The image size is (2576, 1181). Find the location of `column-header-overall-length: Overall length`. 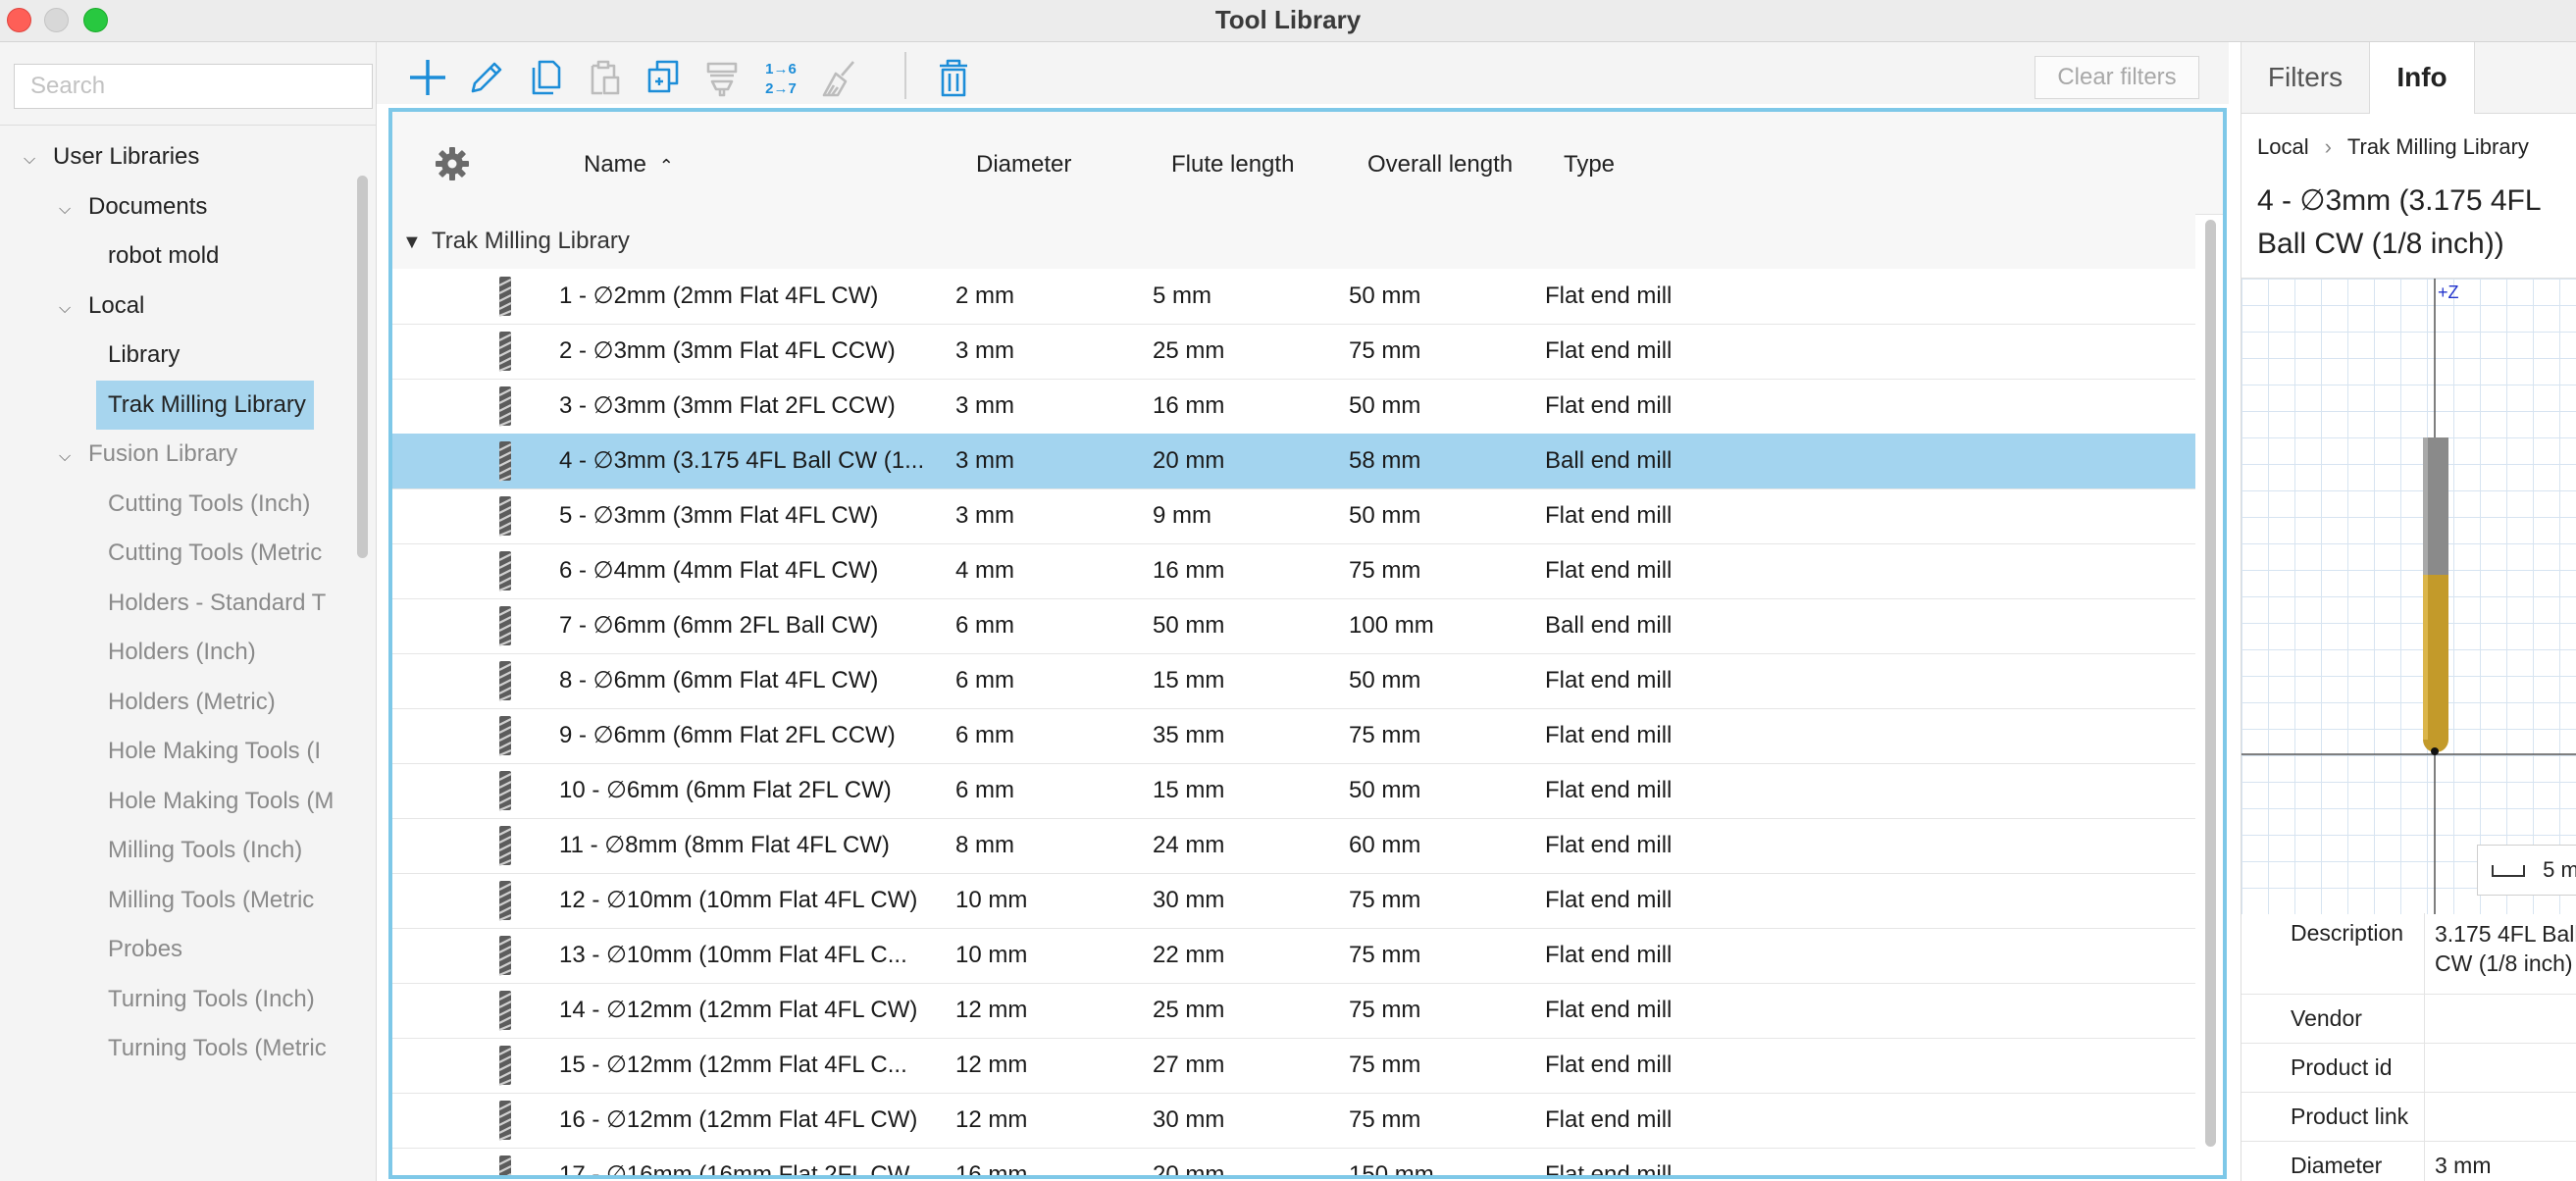

column-header-overall-length: Overall length is located at coordinates (1440, 165).